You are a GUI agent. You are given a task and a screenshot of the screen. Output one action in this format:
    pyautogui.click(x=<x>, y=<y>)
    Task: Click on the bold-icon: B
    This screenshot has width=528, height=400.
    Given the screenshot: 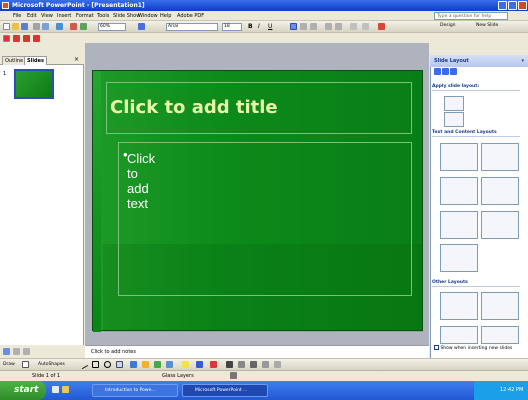 What is the action you would take?
    pyautogui.click(x=251, y=26)
    